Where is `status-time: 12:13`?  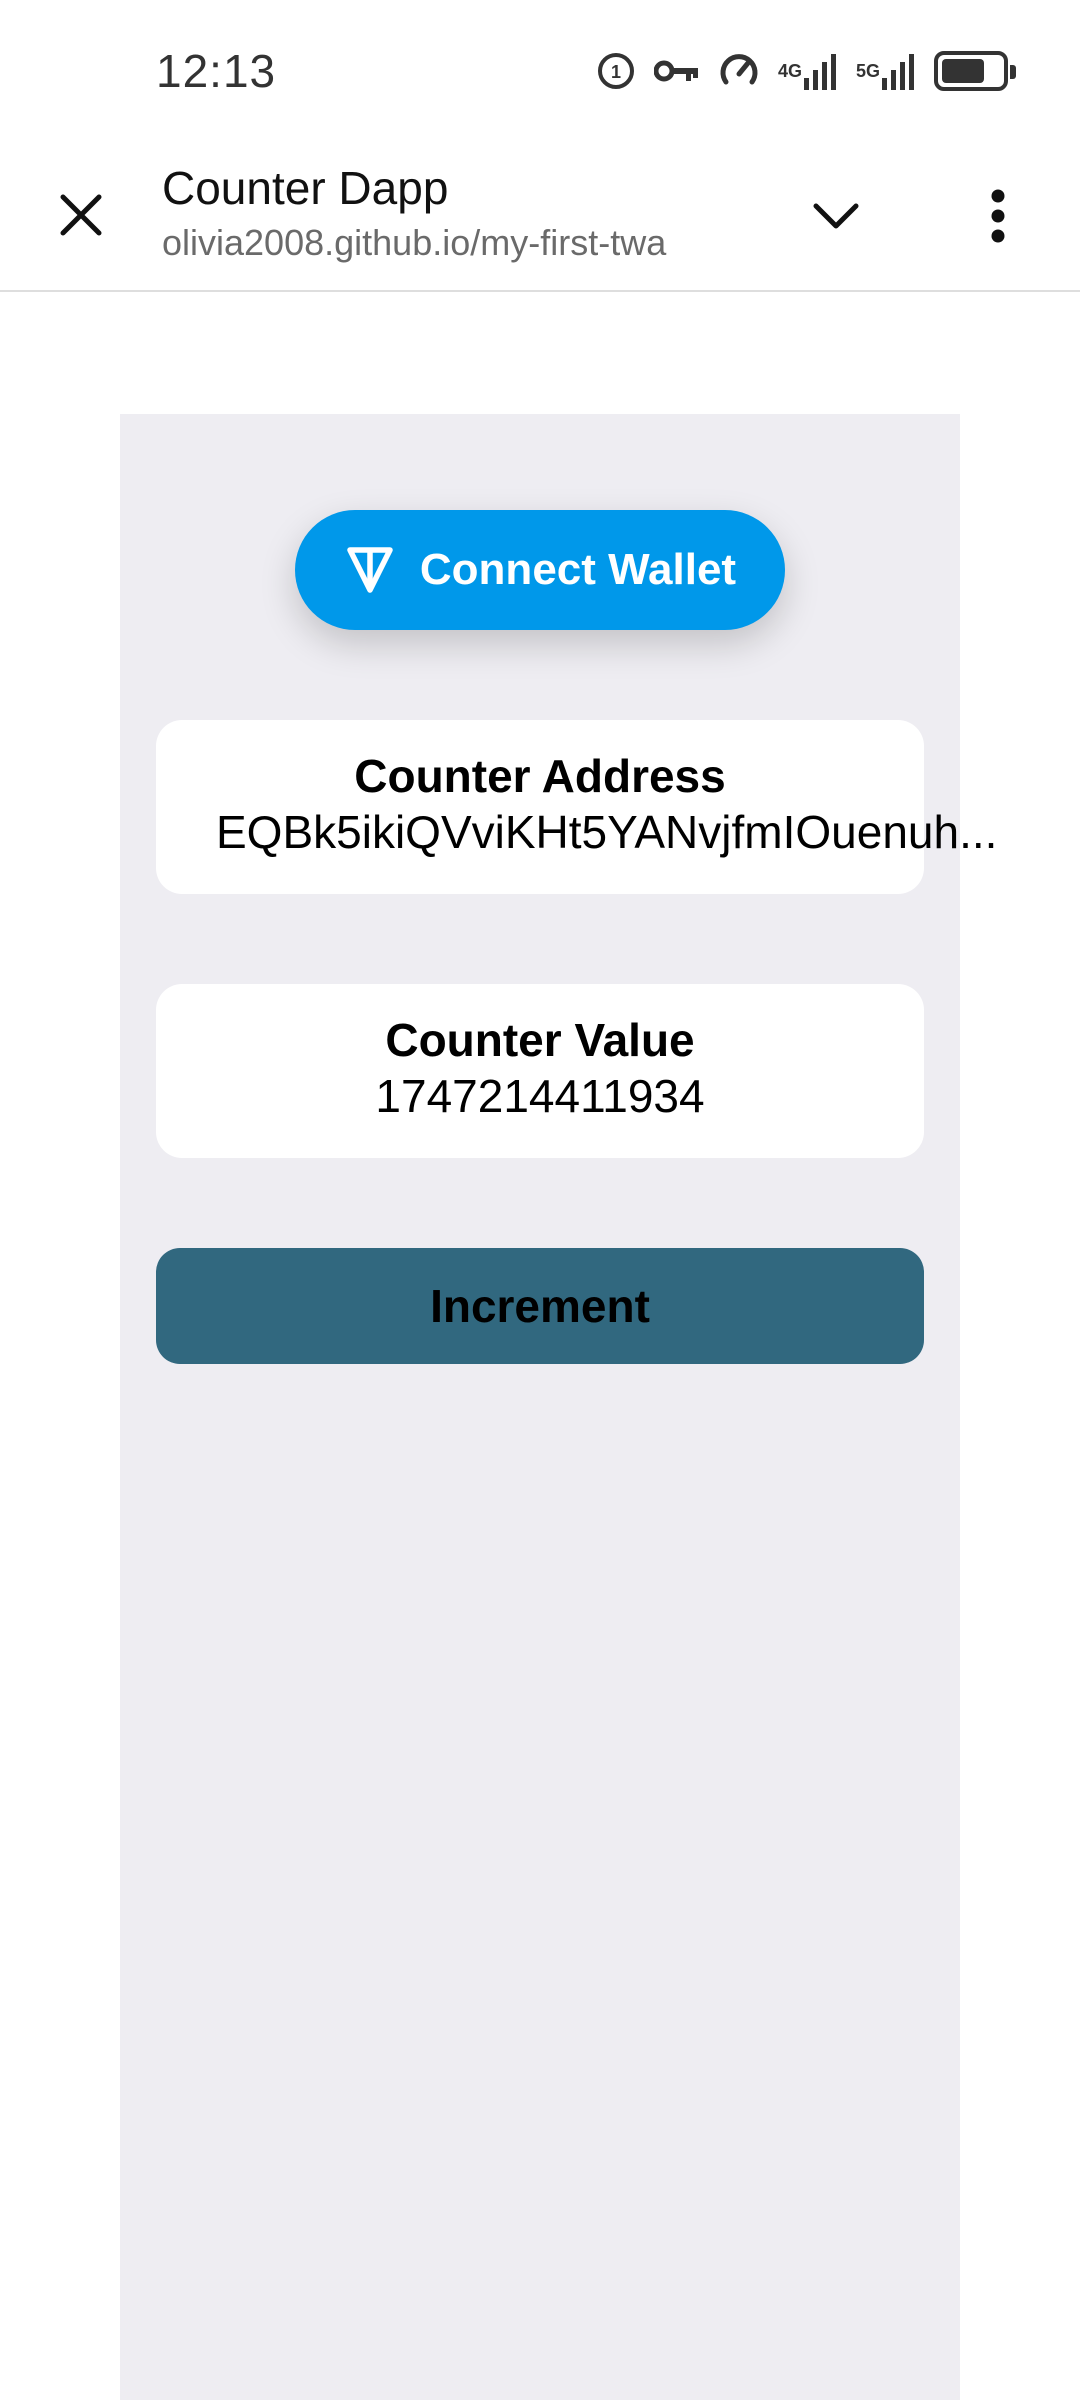 status-time: 12:13 is located at coordinates (216, 71).